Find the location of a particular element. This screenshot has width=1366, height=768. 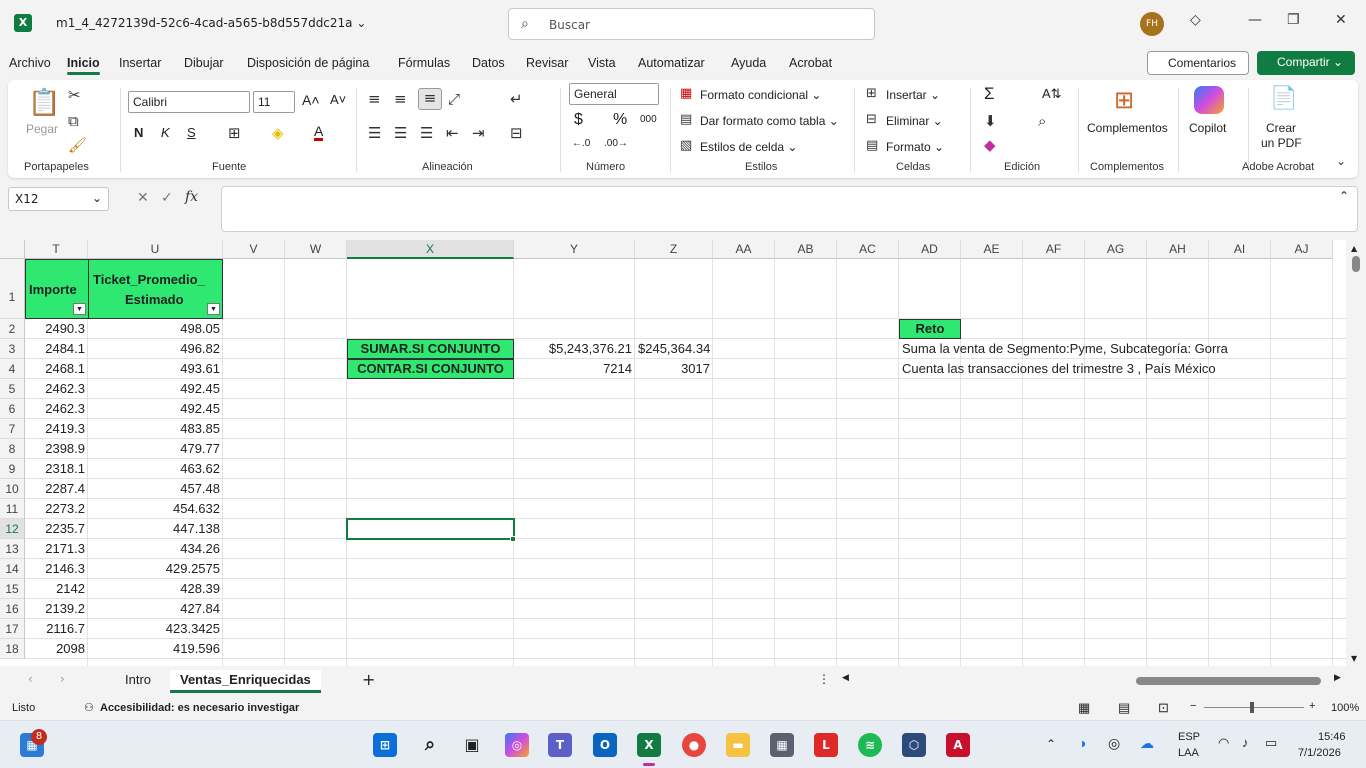

column-header-aa: AA is located at coordinates (744, 249).